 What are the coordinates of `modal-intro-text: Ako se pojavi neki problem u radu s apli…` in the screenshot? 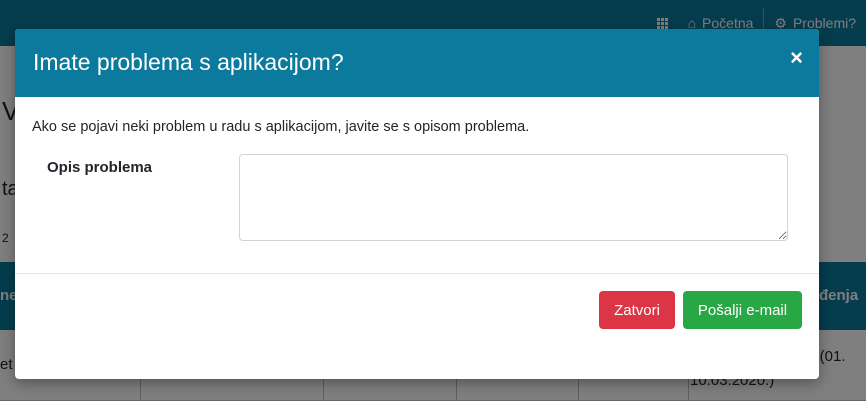 It's located at (281, 127).